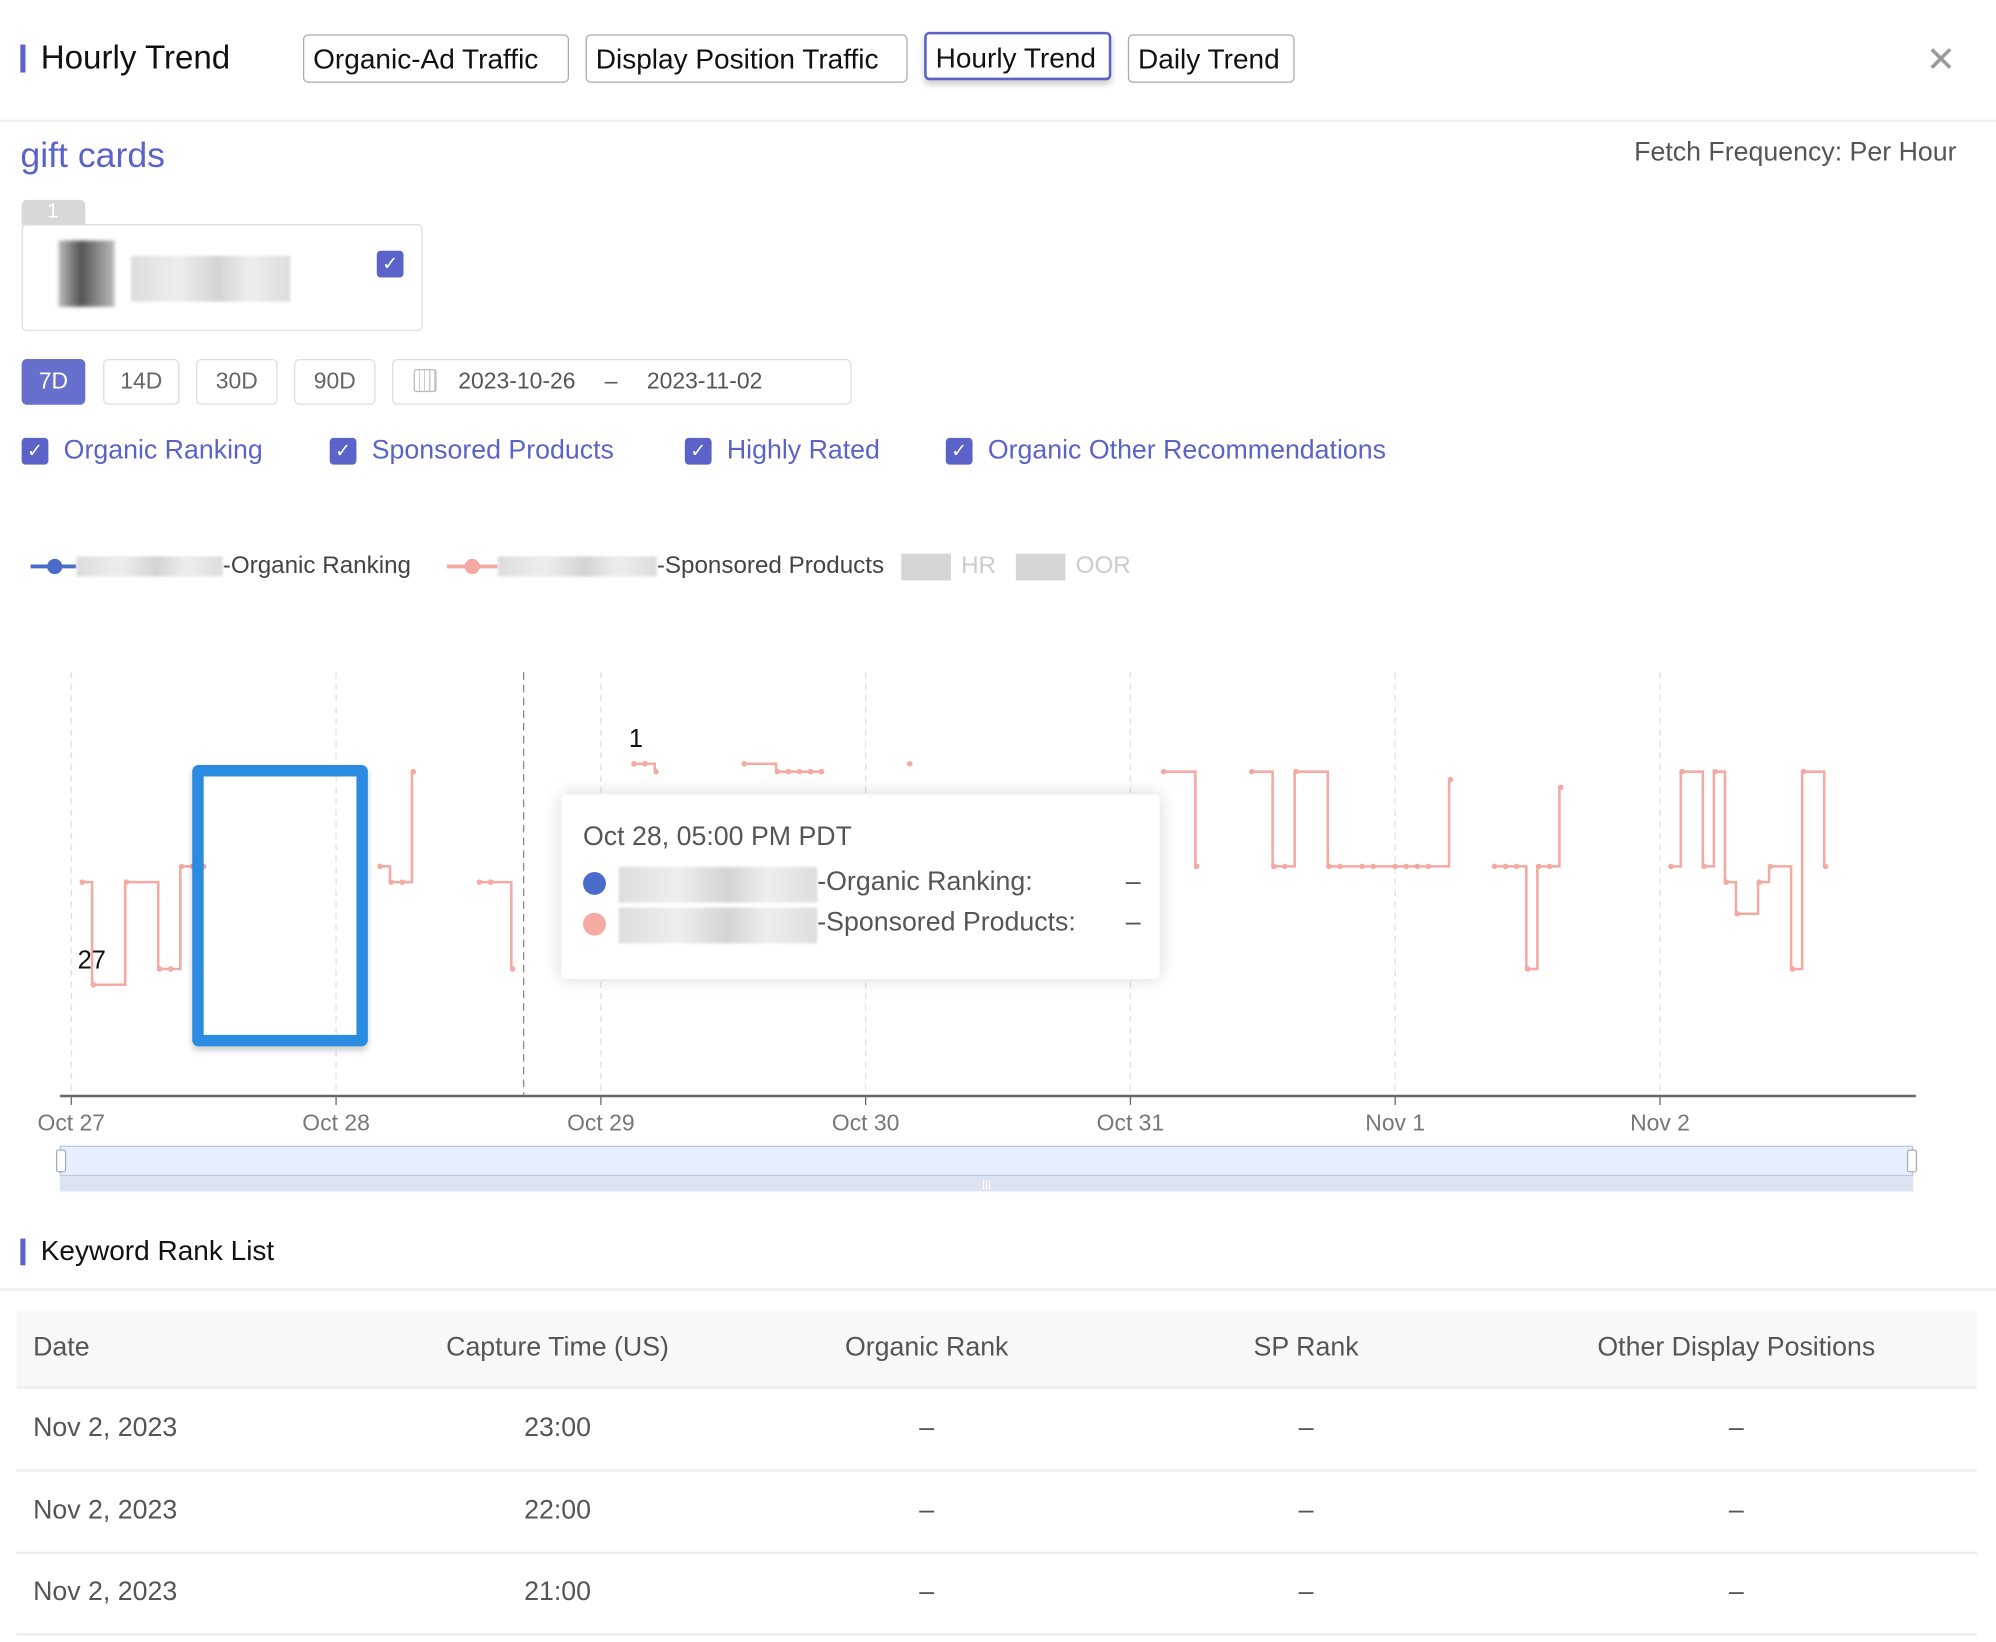 Image resolution: width=1996 pixels, height=1642 pixels. I want to click on tooltip-row-sponsored: -Sponsored Products: –, so click(863, 925).